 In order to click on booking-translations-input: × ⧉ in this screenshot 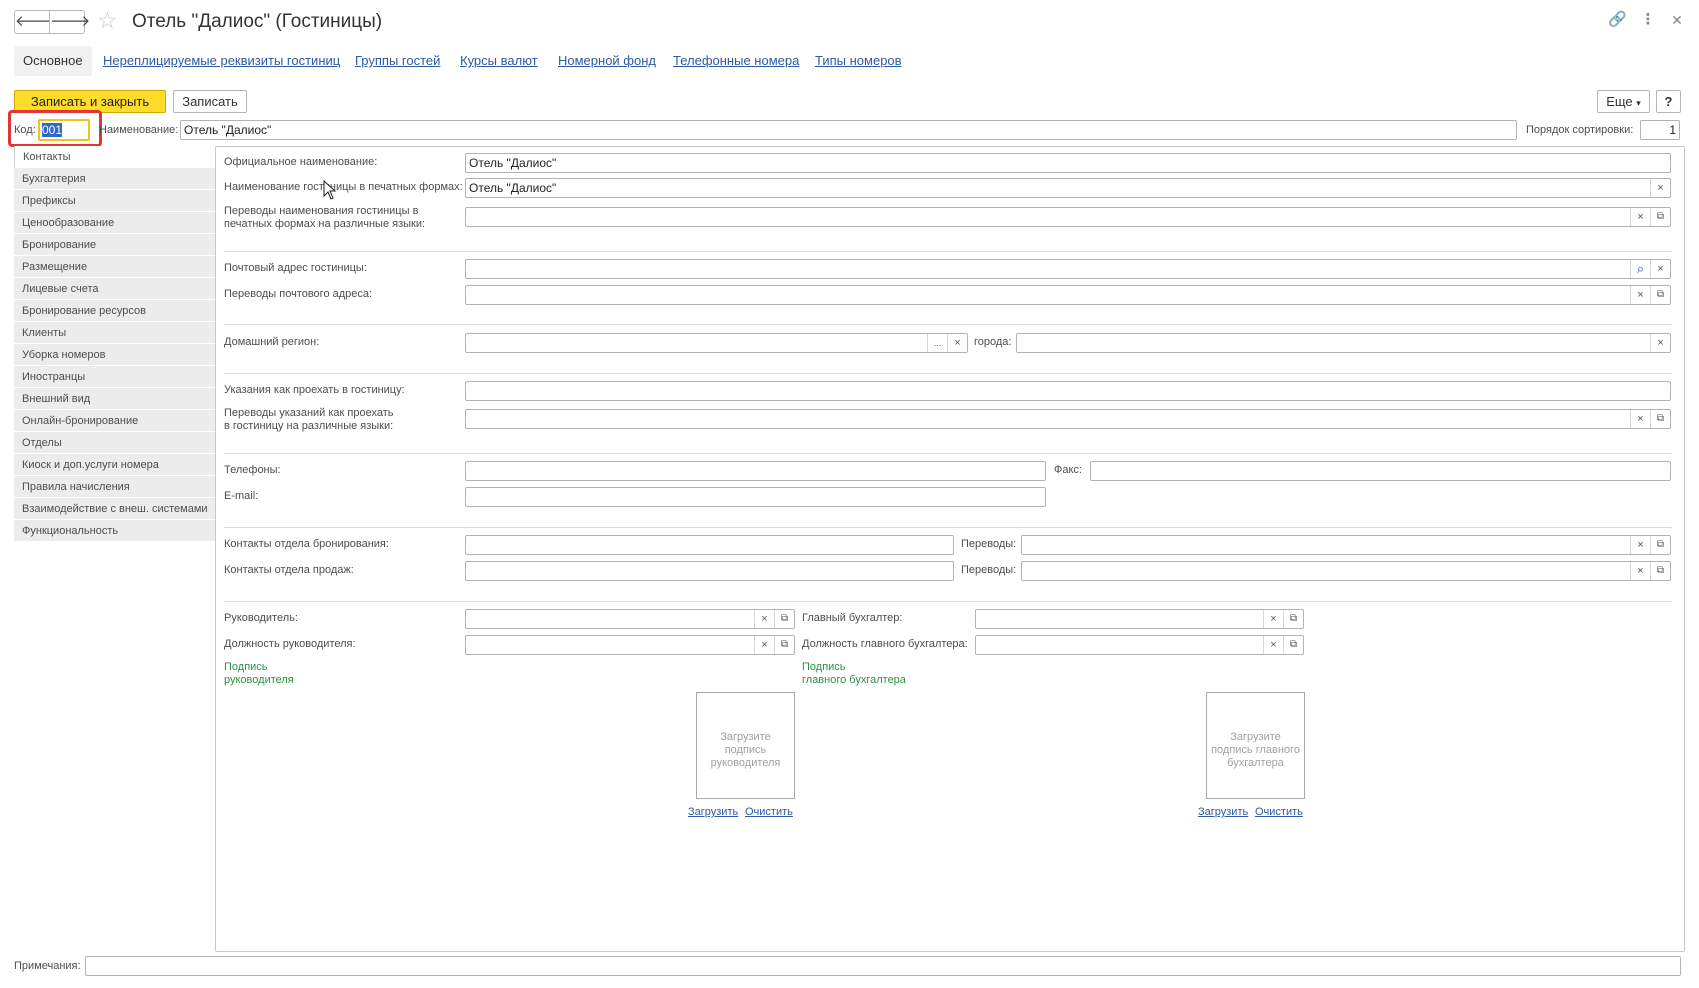, I will do `click(1346, 545)`.